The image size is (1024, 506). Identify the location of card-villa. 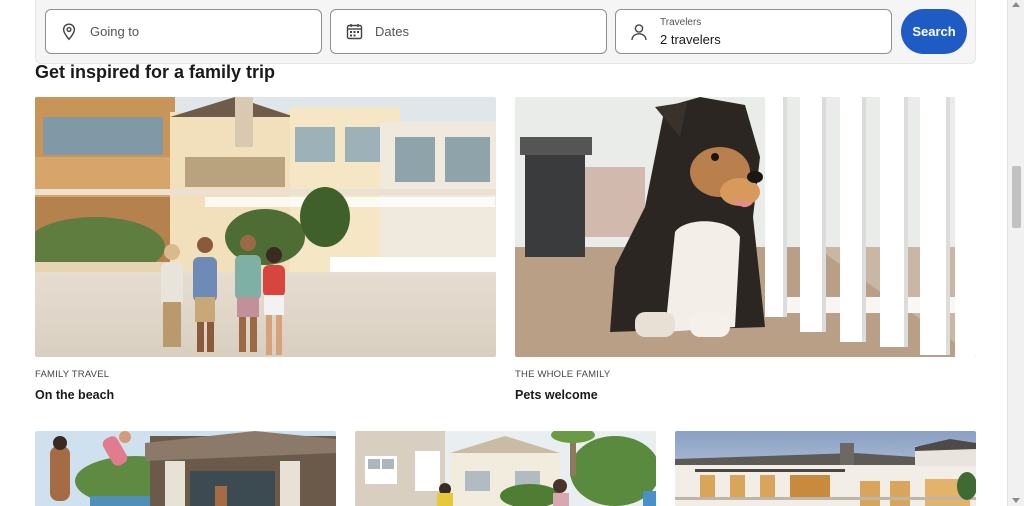
(825, 468).